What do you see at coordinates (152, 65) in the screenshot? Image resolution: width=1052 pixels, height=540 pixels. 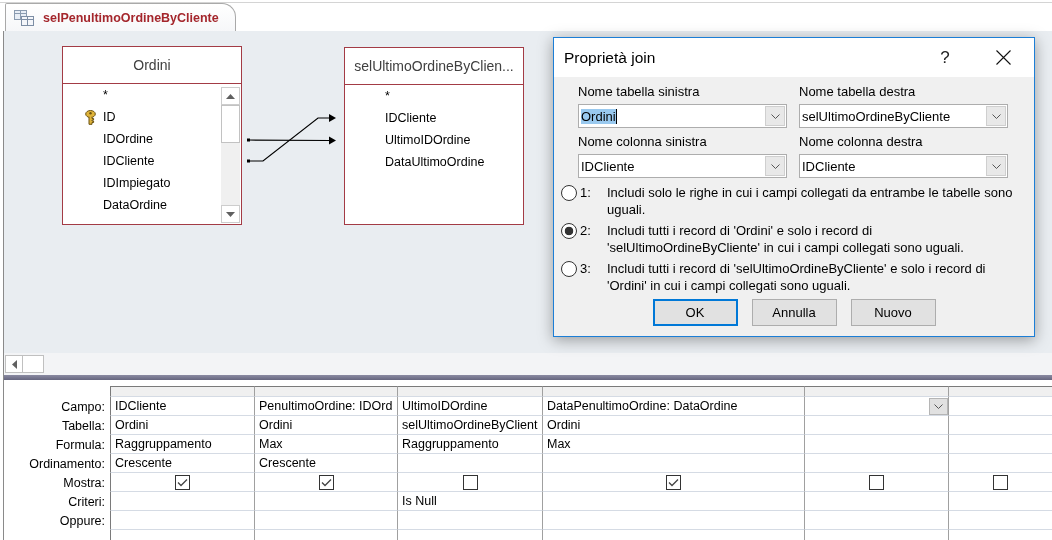 I see `table-title: Ordini` at bounding box center [152, 65].